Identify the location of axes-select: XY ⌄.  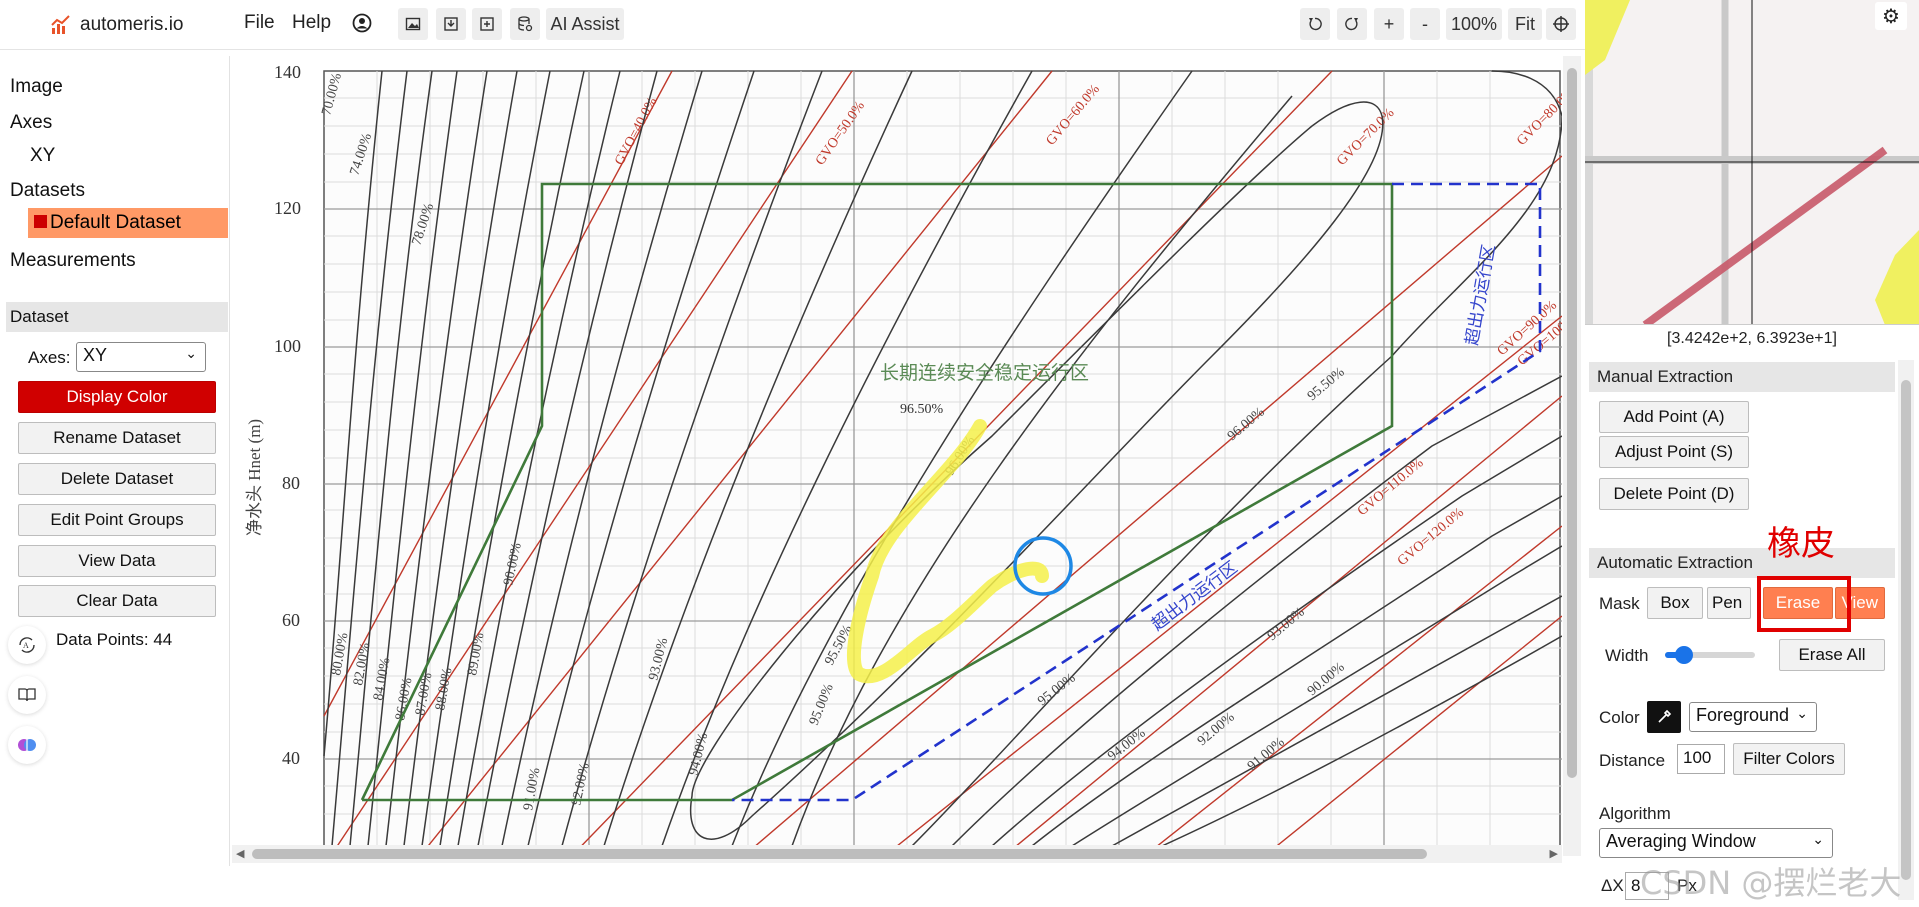
(141, 357).